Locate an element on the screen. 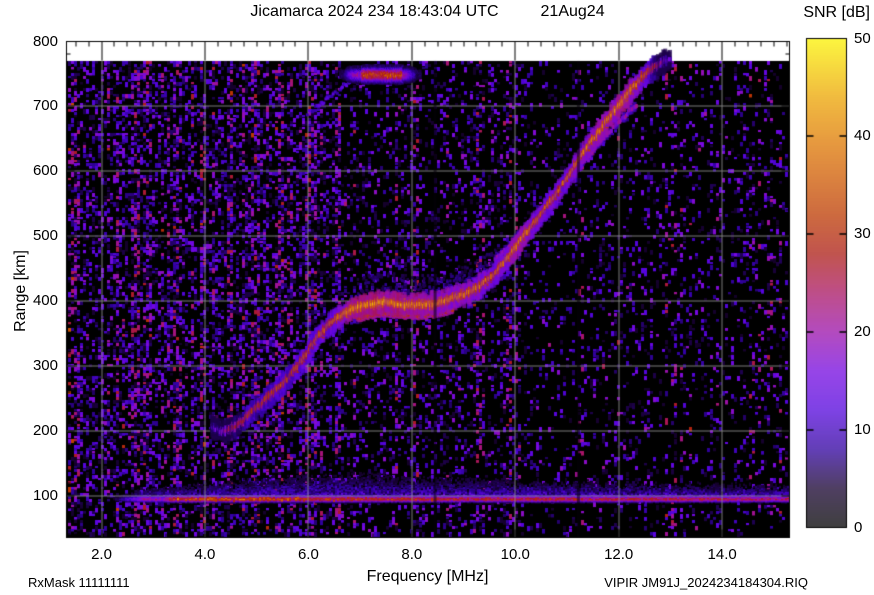 This screenshot has width=874, height=595. y-tick-label: 600 is located at coordinates (45, 171).